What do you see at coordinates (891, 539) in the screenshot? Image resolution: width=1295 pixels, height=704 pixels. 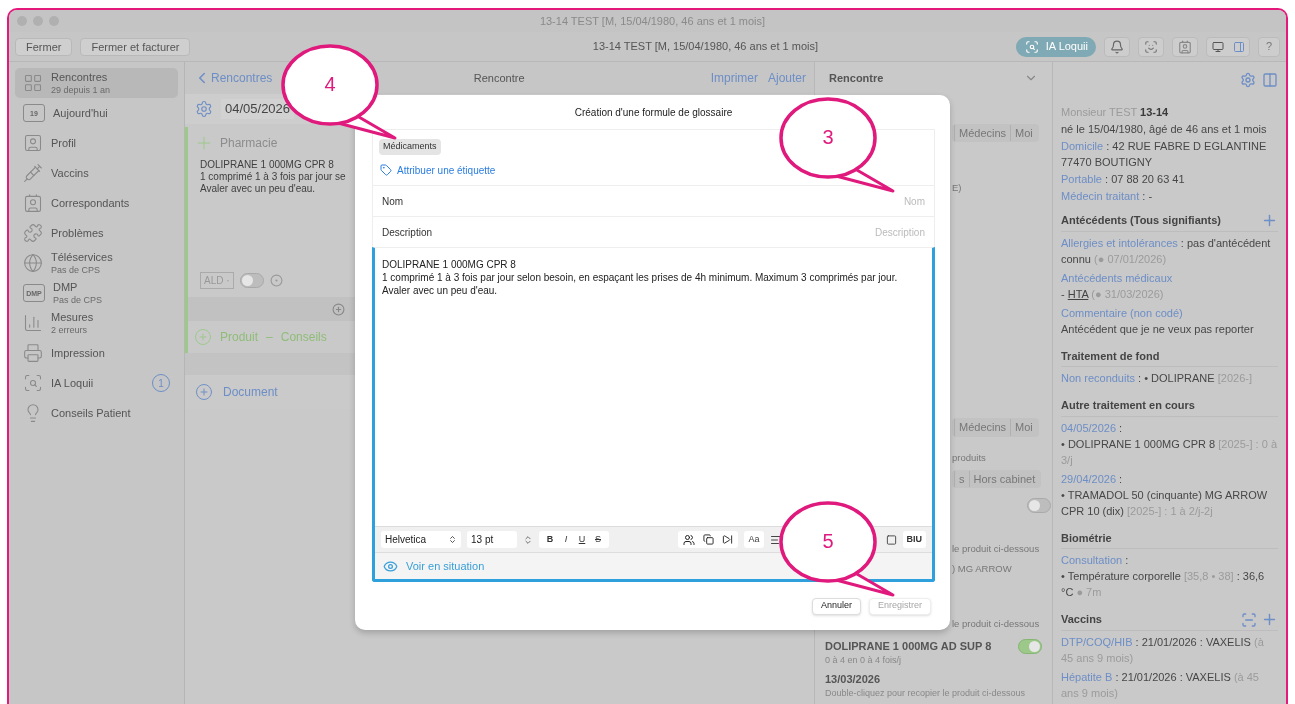 I see `square-icon` at bounding box center [891, 539].